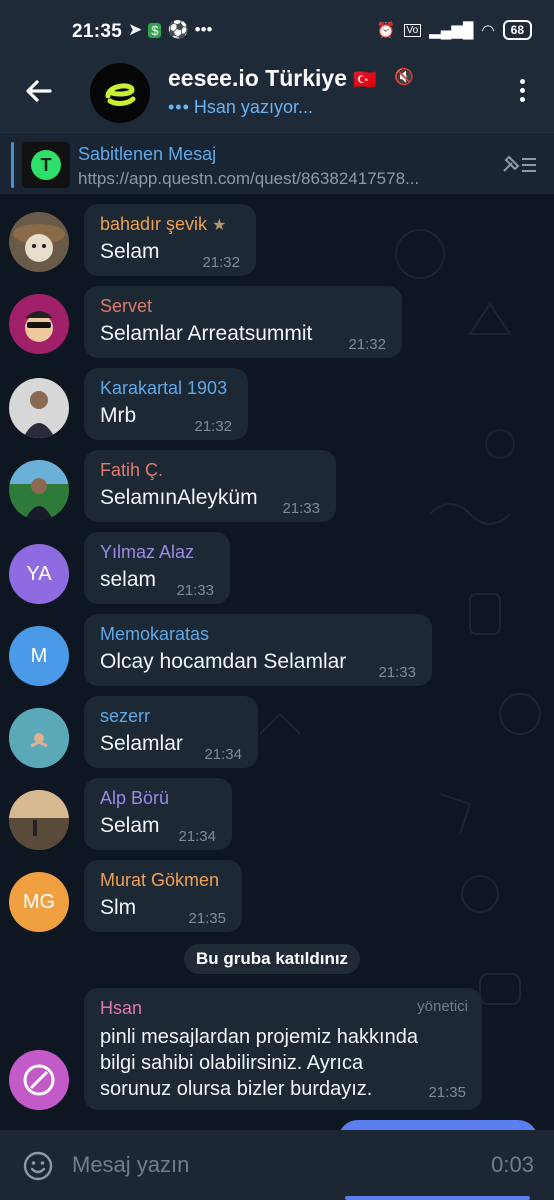  Describe the element at coordinates (125, 716) in the screenshot. I see `sender-name: sezerr` at that location.